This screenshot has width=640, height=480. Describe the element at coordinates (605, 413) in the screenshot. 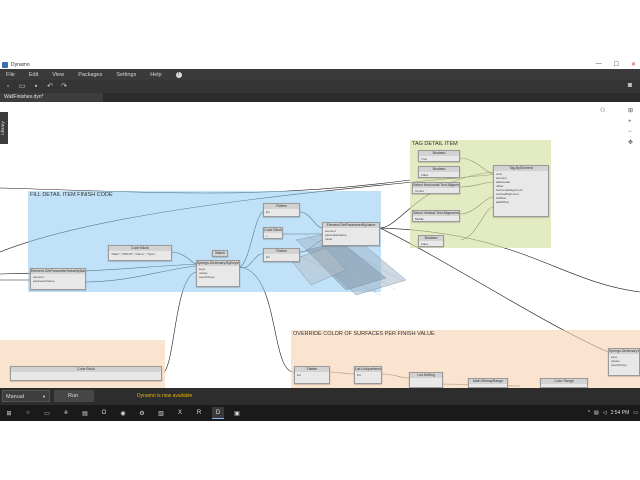

I see `volume-icon: ◁` at that location.